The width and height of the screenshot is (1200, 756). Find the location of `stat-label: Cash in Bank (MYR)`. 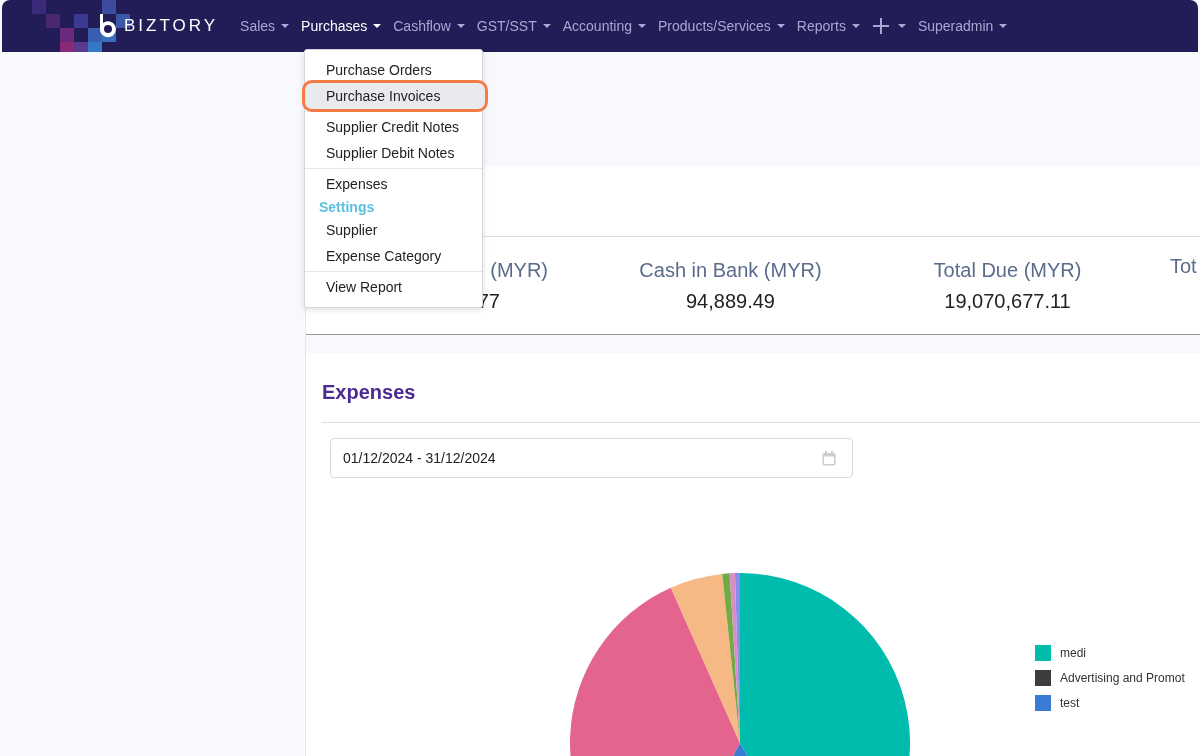

stat-label: Cash in Bank (MYR) is located at coordinates (730, 270).